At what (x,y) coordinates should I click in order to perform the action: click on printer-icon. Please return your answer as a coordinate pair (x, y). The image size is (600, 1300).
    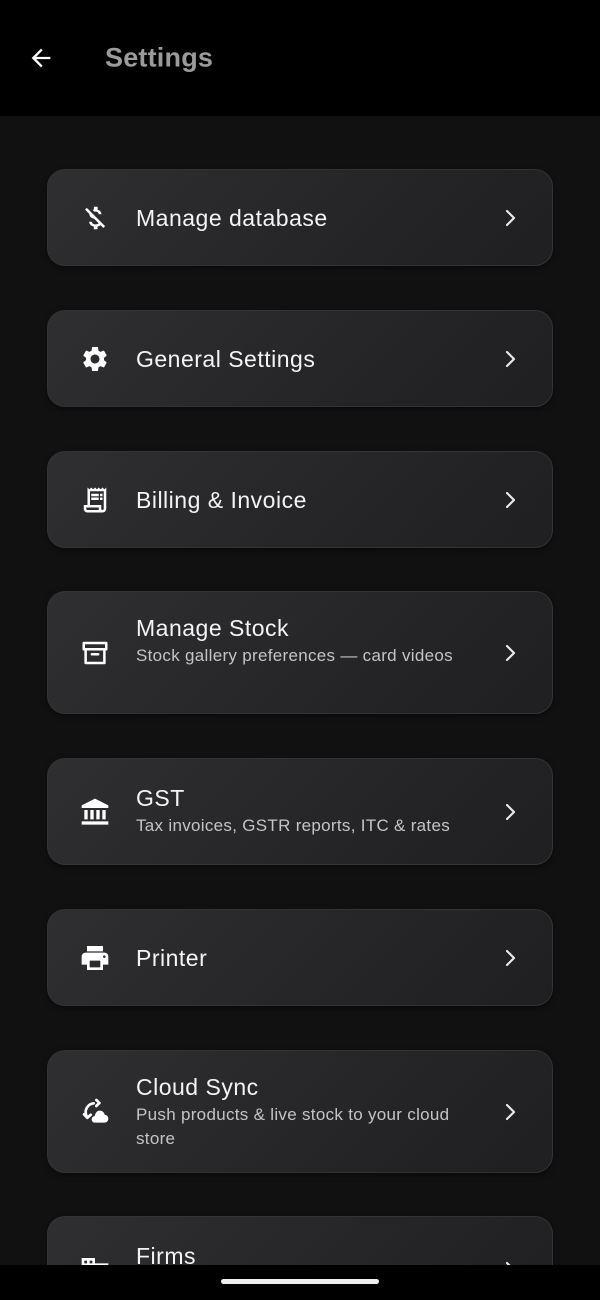
    Looking at the image, I should click on (95, 958).